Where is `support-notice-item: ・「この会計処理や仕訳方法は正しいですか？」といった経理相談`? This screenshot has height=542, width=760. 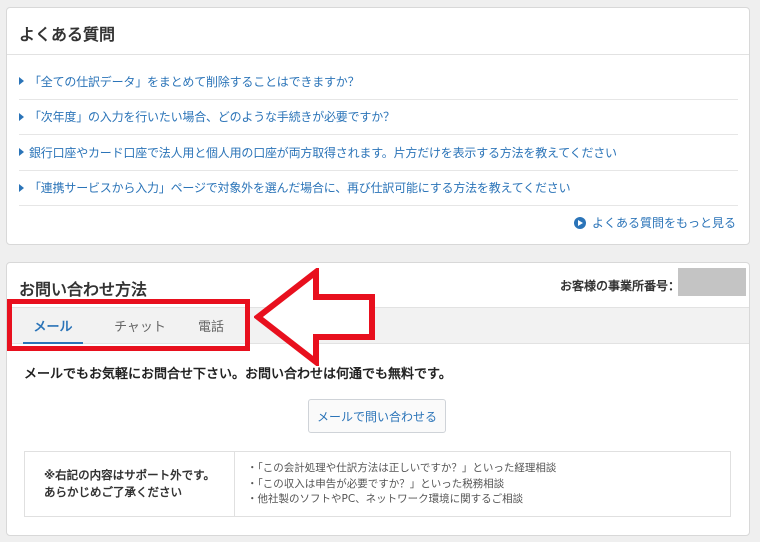
support-notice-item: ・「この会計処理や仕訳方法は正しいですか？」といった経理相談 is located at coordinates (402, 468).